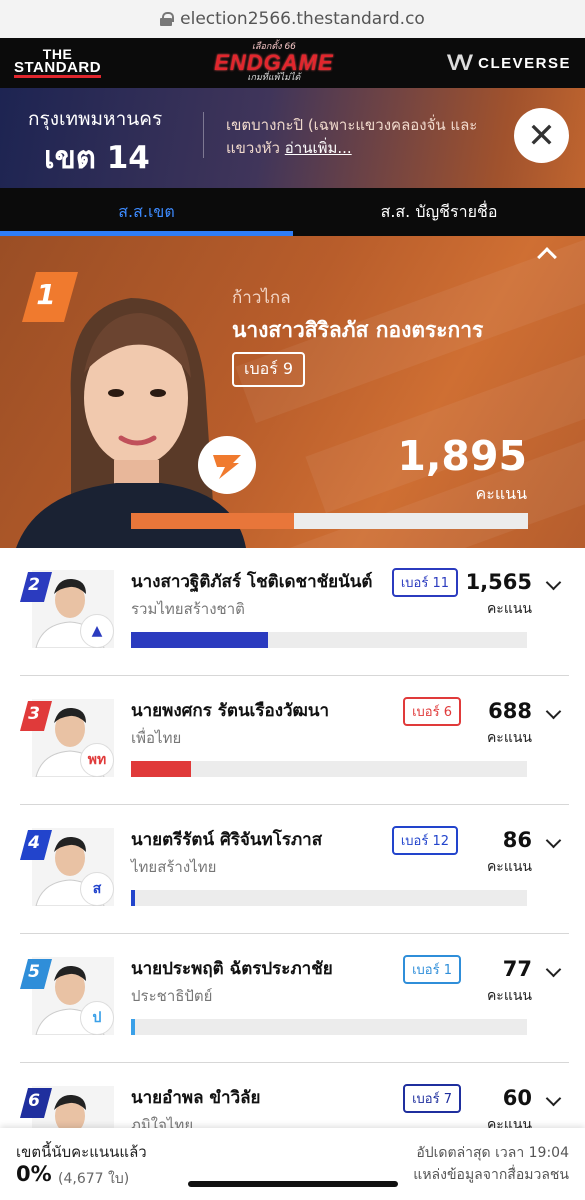 This screenshot has width=585, height=1200. I want to click on candidate-name: นายอำพล ขำวิลัย, so click(196, 1098).